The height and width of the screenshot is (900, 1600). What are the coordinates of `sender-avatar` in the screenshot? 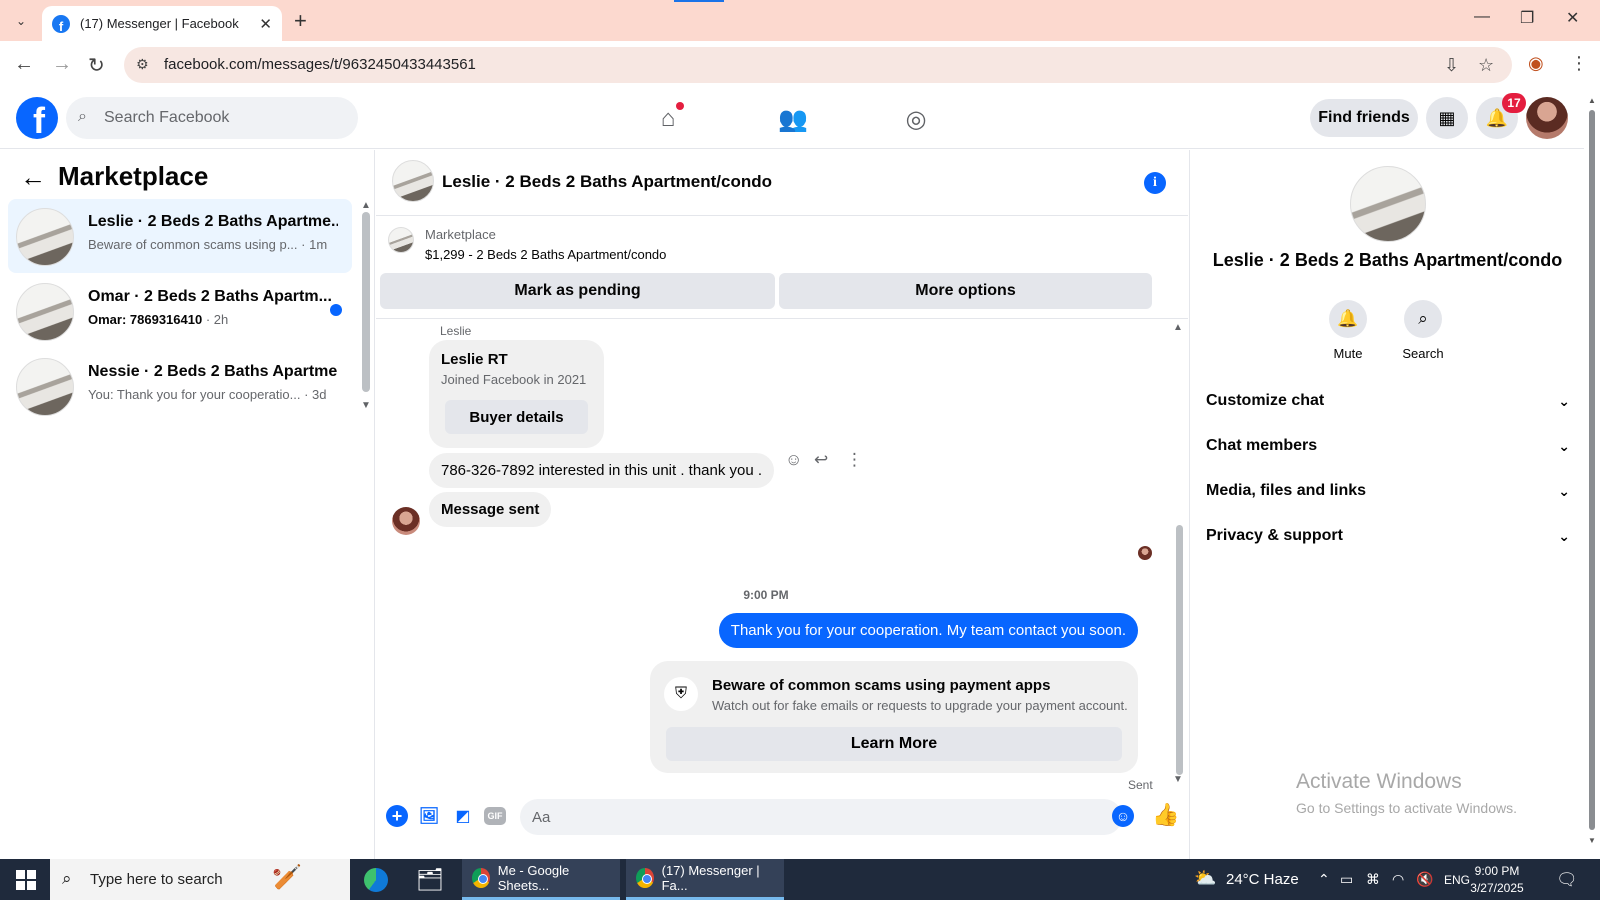 It's located at (406, 521).